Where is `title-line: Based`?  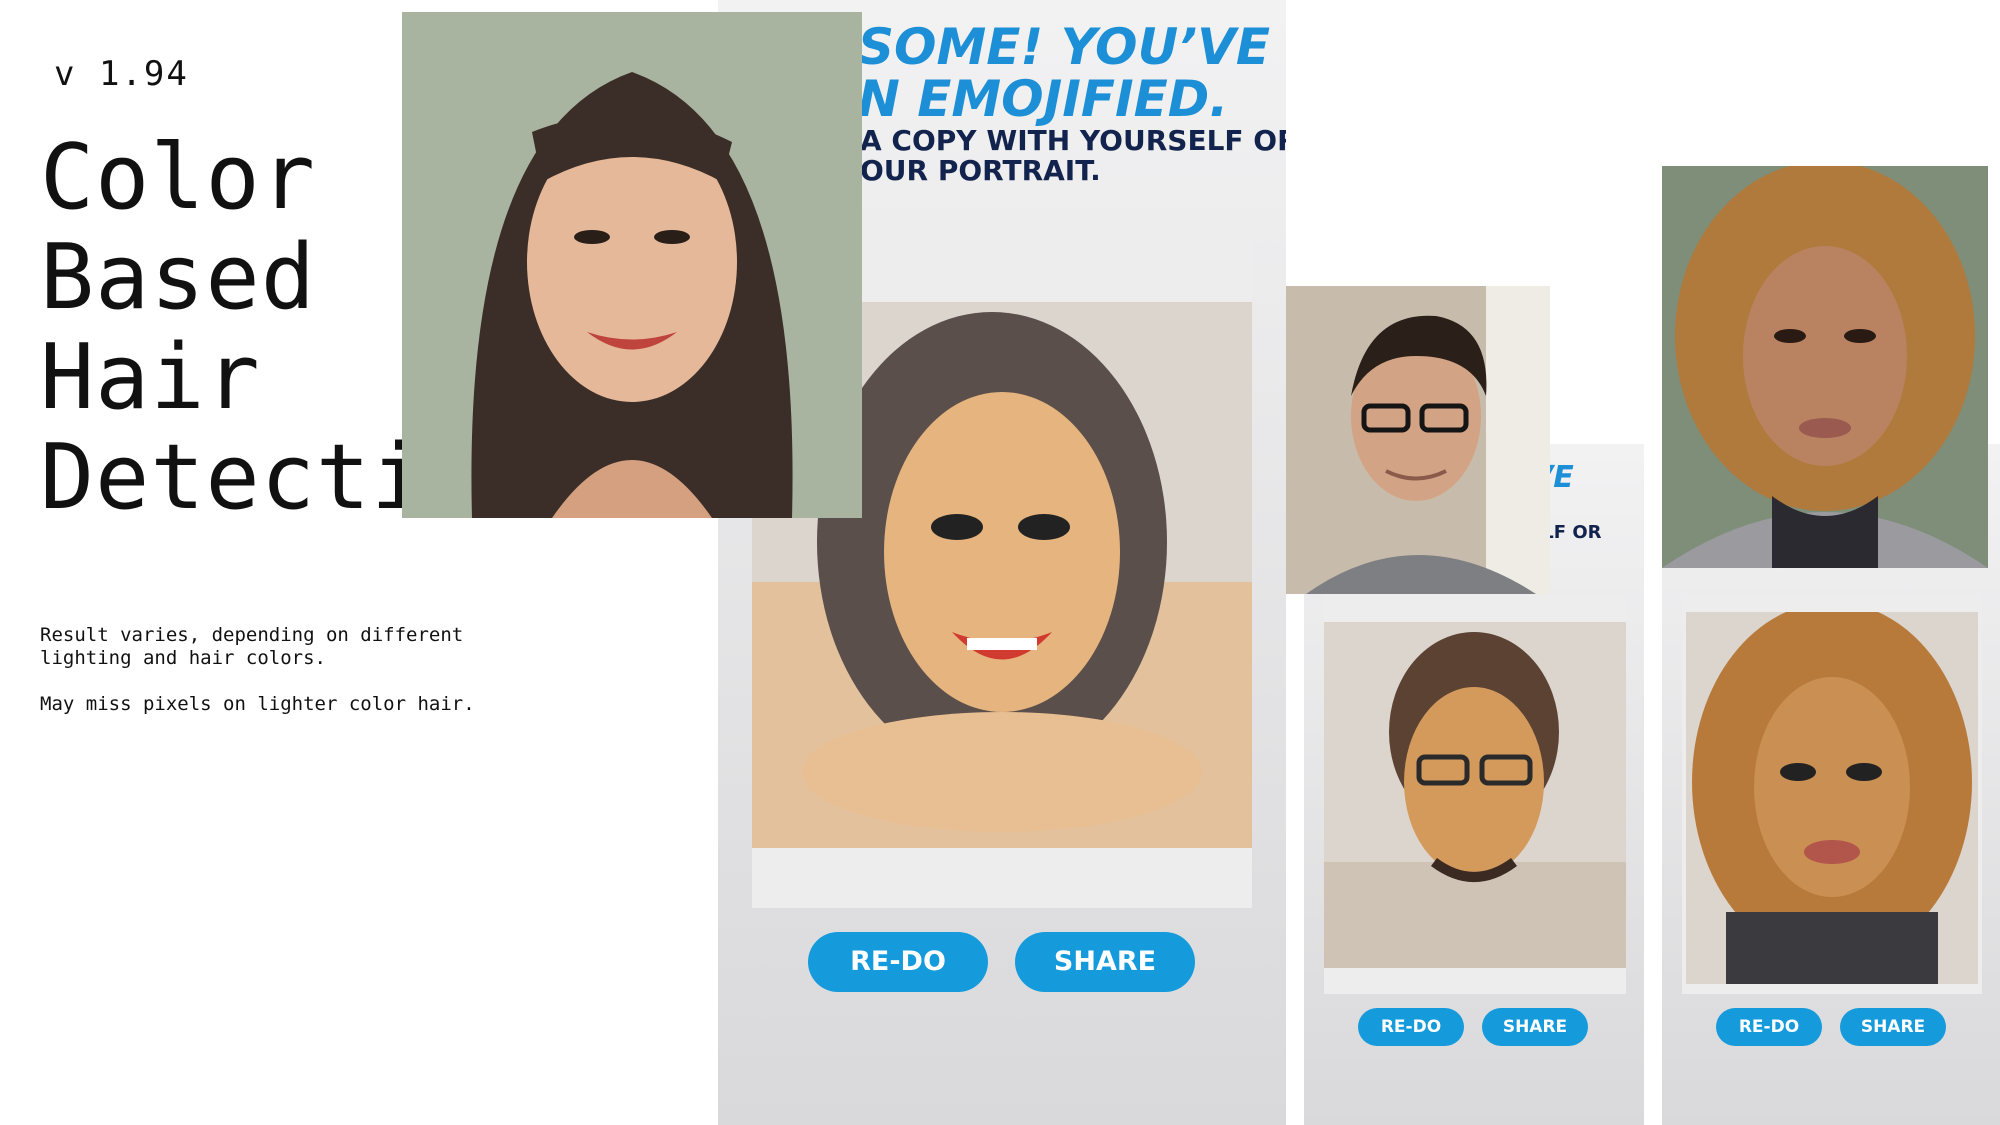 title-line: Based is located at coordinates (178, 277).